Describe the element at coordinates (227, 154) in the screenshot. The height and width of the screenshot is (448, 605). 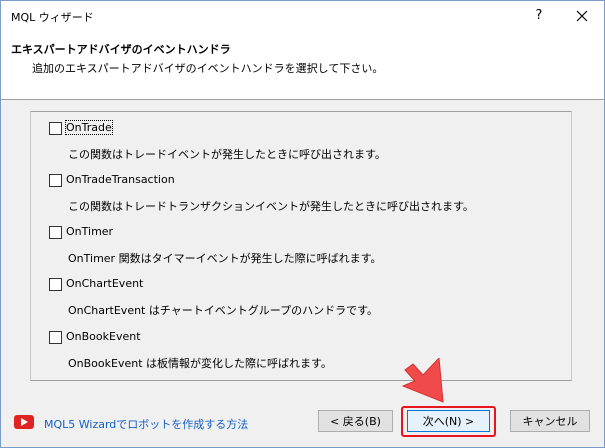
I see `option-description: この関数はトレードイベントが発生したときに呼び出されます。` at that location.